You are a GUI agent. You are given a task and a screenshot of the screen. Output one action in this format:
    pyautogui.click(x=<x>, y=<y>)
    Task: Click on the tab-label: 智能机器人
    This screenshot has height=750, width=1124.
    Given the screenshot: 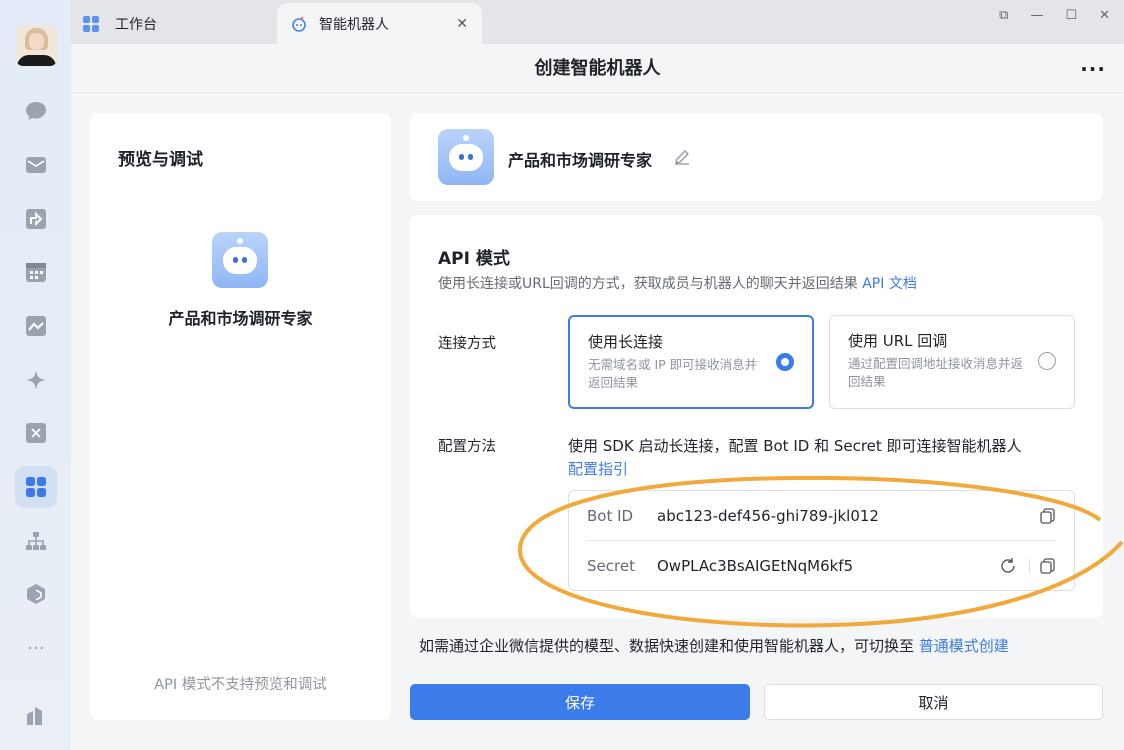 What is the action you would take?
    pyautogui.click(x=354, y=24)
    